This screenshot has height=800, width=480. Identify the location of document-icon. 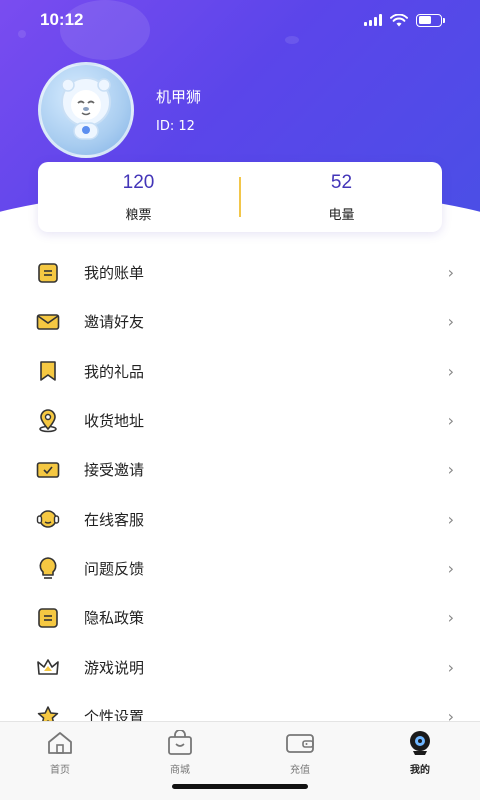
(48, 618).